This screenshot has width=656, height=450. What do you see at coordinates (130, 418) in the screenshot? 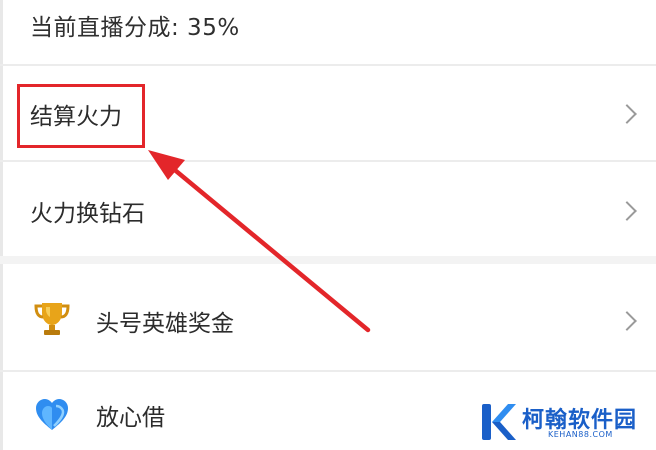
I see `menu-item-label: 放心借` at bounding box center [130, 418].